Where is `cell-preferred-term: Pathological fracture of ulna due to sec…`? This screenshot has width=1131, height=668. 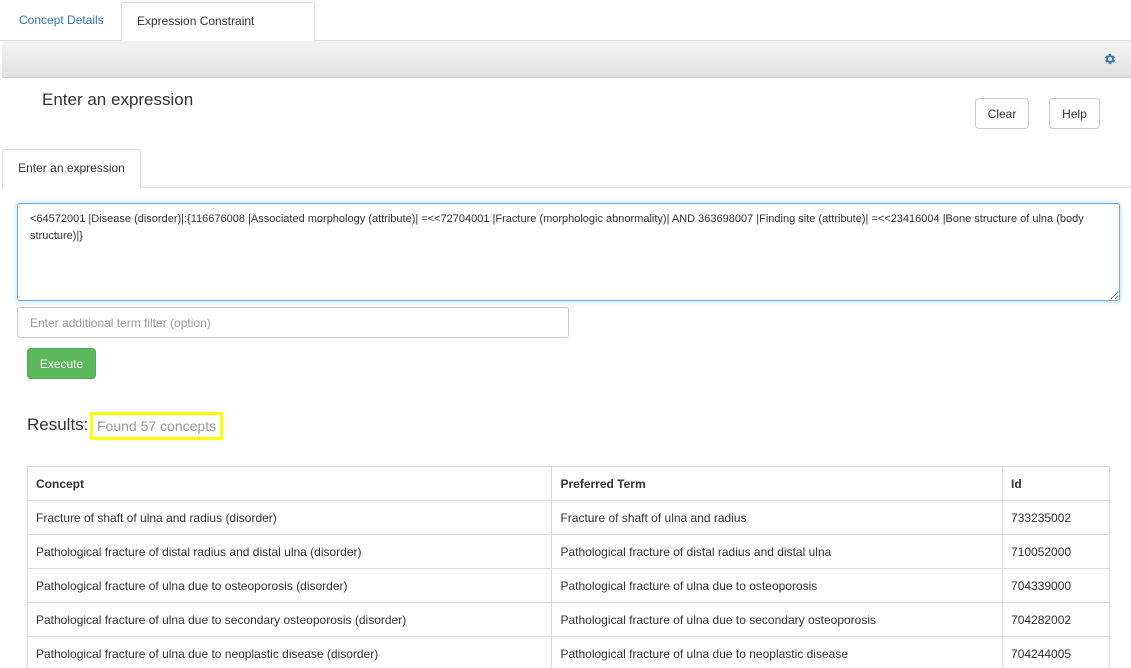
cell-preferred-term: Pathological fracture of ulna due to sec… is located at coordinates (777, 619).